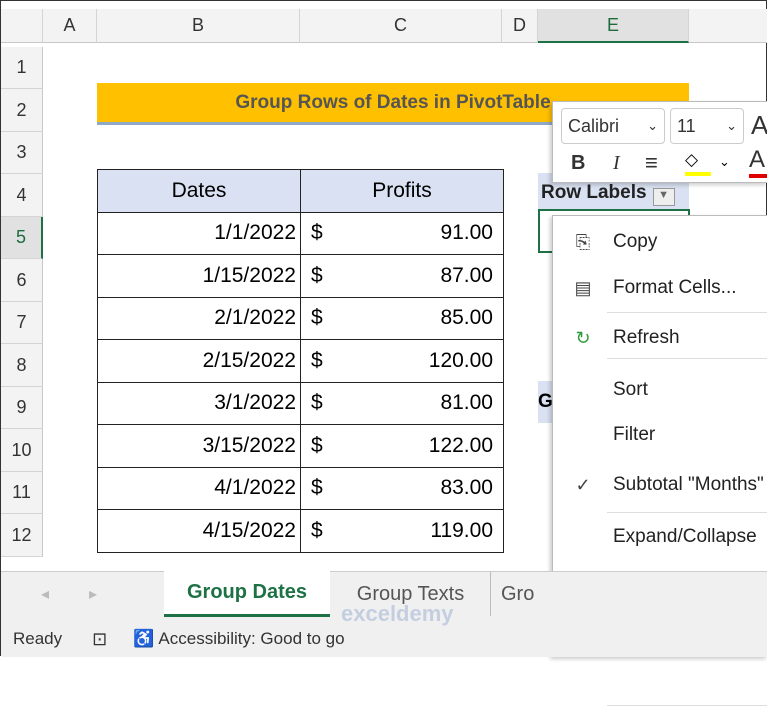 The width and height of the screenshot is (767, 706). What do you see at coordinates (199, 233) in the screenshot?
I see `date-cell: 1/1/2022` at bounding box center [199, 233].